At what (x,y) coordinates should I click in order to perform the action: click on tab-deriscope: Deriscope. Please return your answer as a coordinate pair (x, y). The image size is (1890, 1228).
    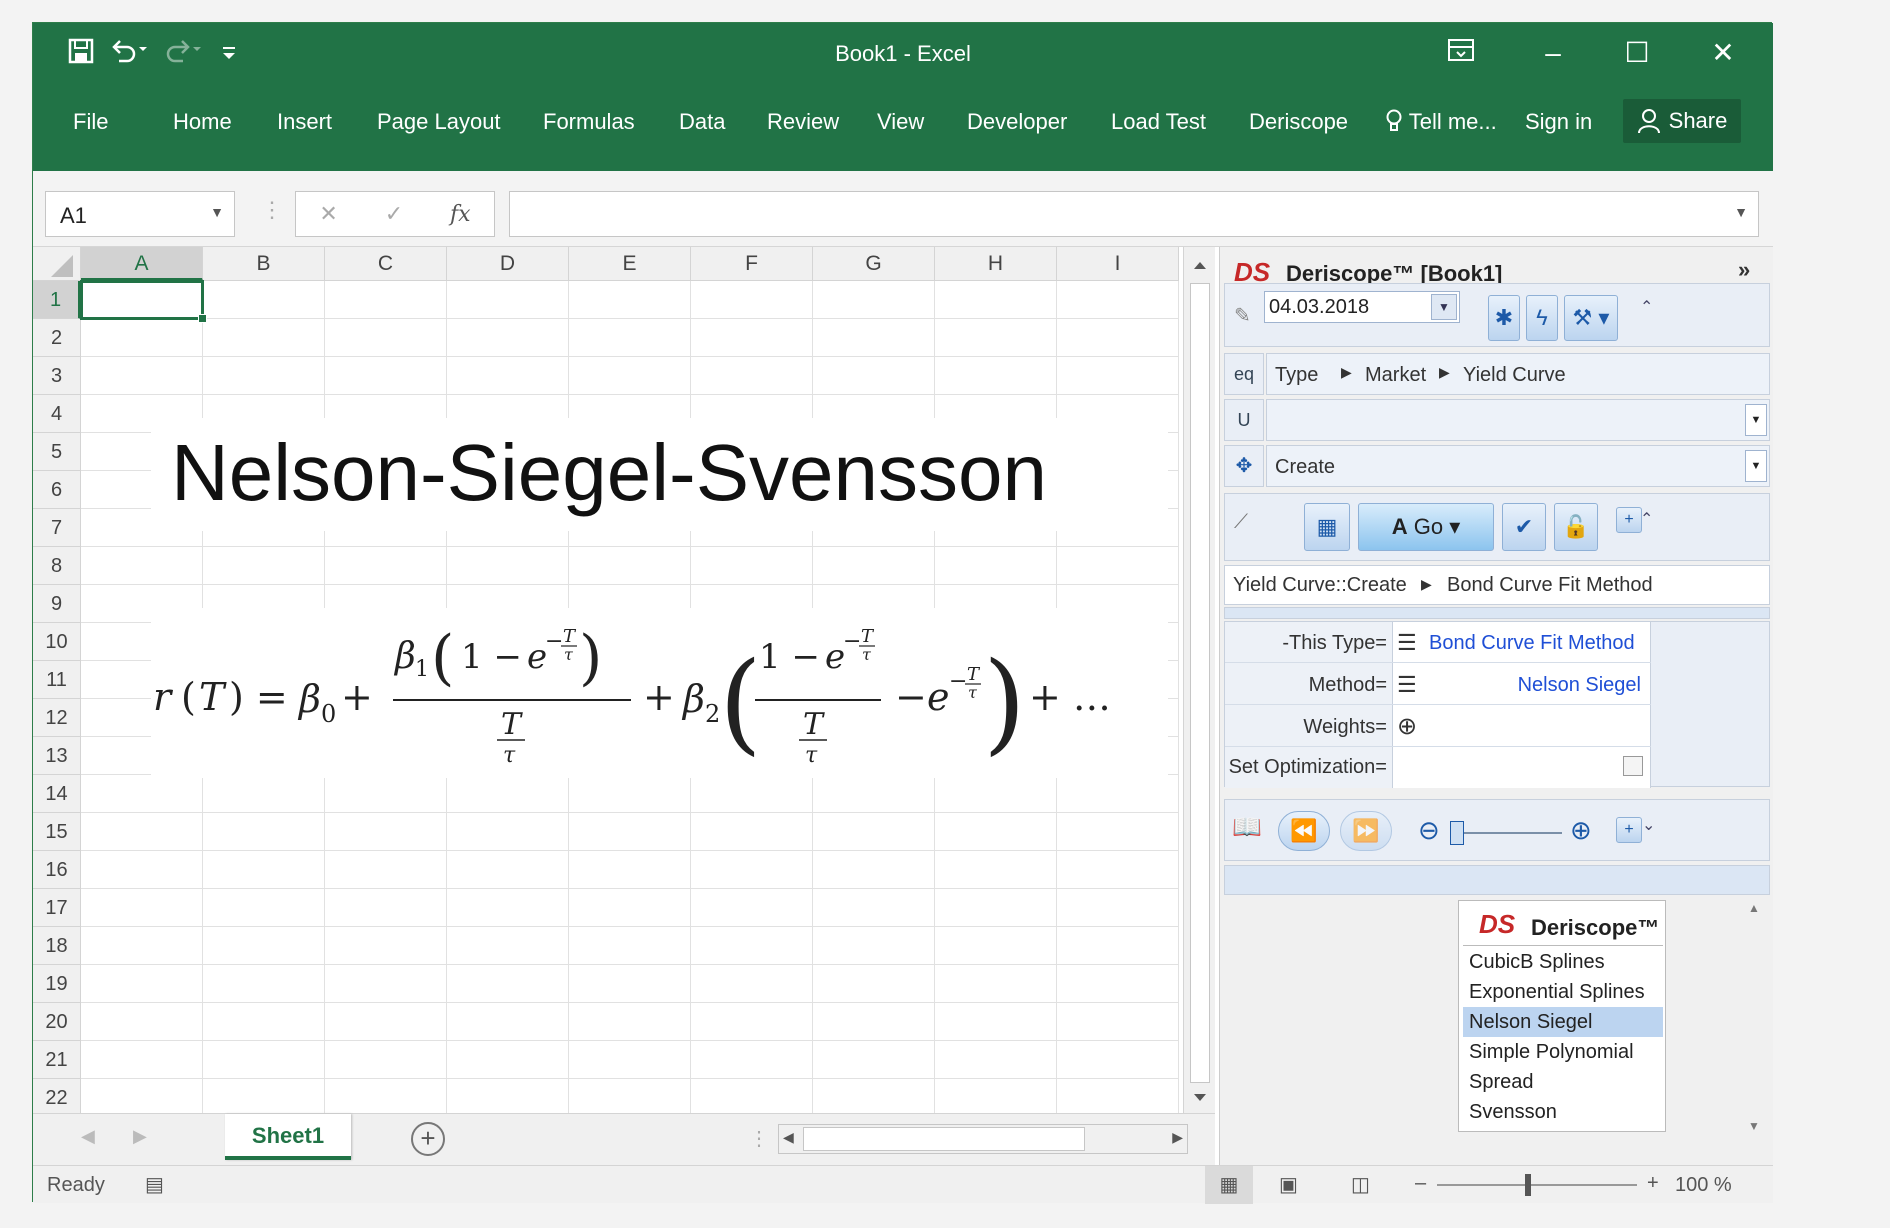
    Looking at the image, I should click on (1298, 122).